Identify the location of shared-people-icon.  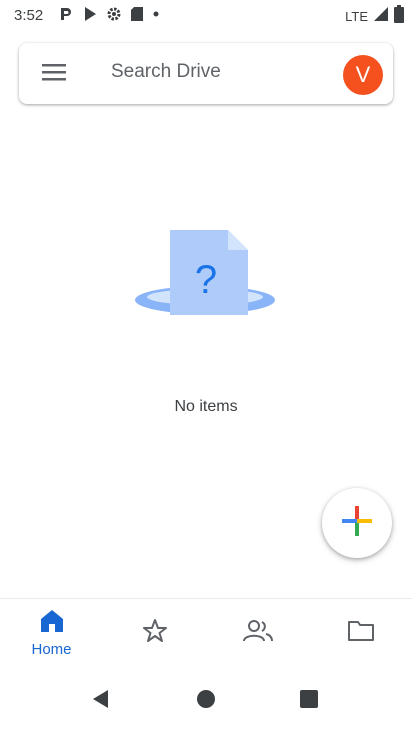
(258, 633).